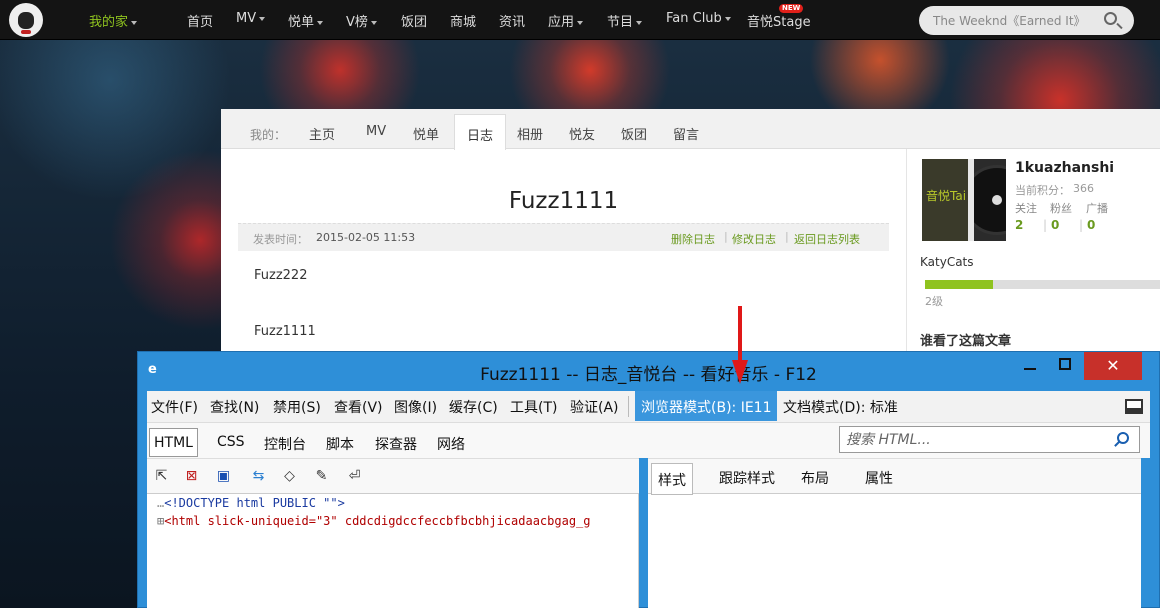 The width and height of the screenshot is (1160, 608). I want to click on fans-label: 粉丝, so click(1061, 208).